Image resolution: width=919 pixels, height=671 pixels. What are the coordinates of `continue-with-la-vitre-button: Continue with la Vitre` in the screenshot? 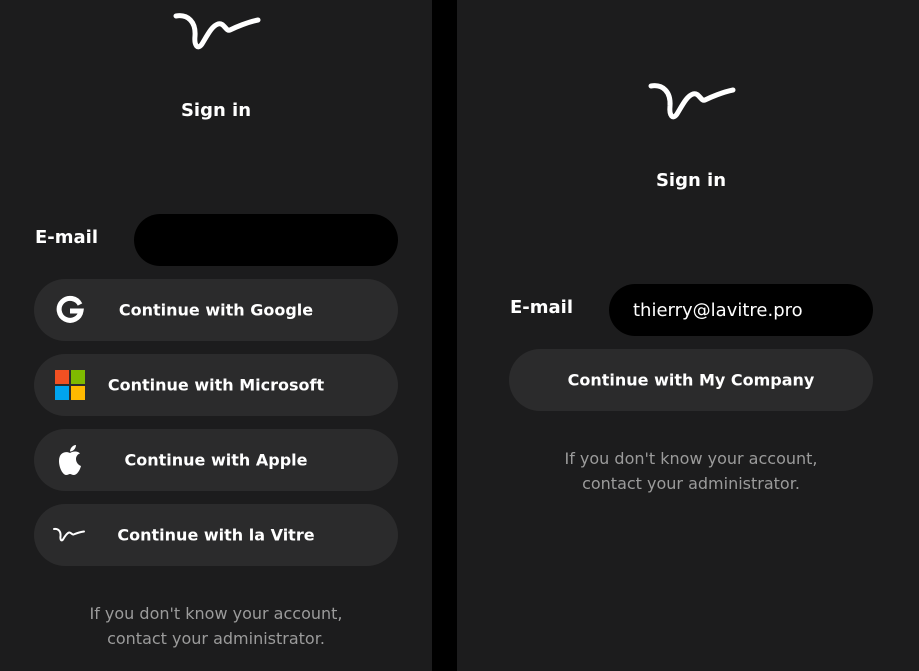 It's located at (216, 535).